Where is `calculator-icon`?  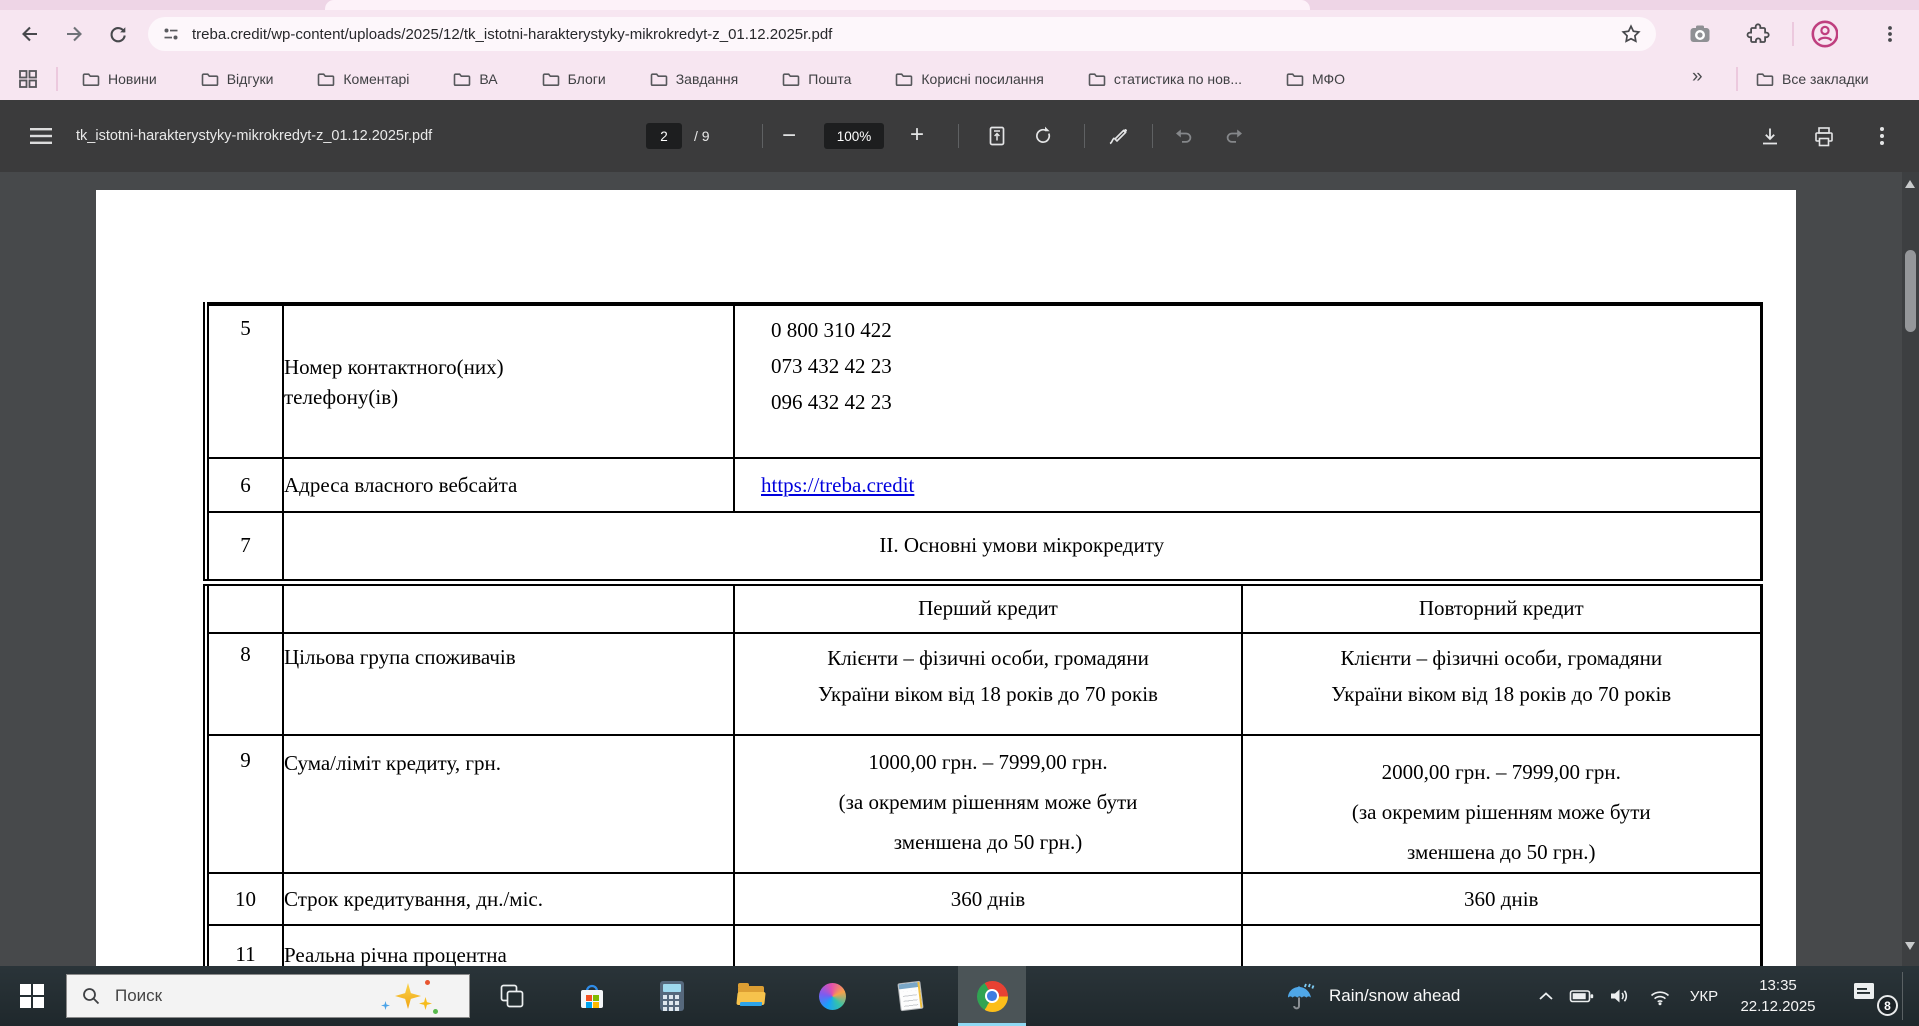 calculator-icon is located at coordinates (672, 996).